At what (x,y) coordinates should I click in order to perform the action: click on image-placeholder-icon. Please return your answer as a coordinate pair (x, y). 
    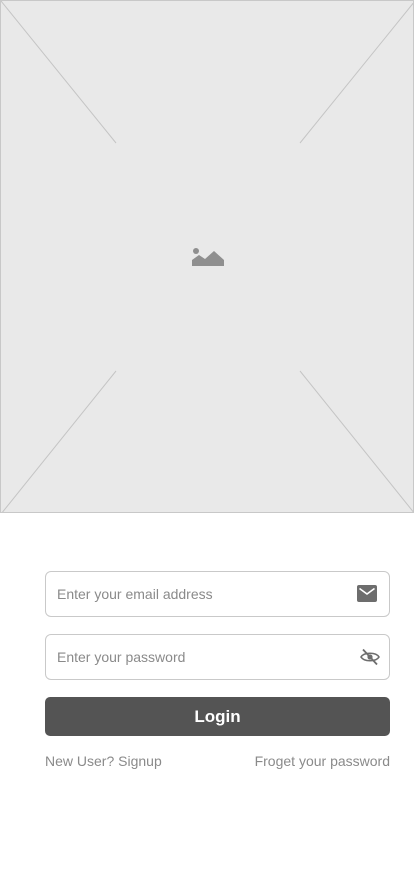
    Looking at the image, I should click on (208, 257).